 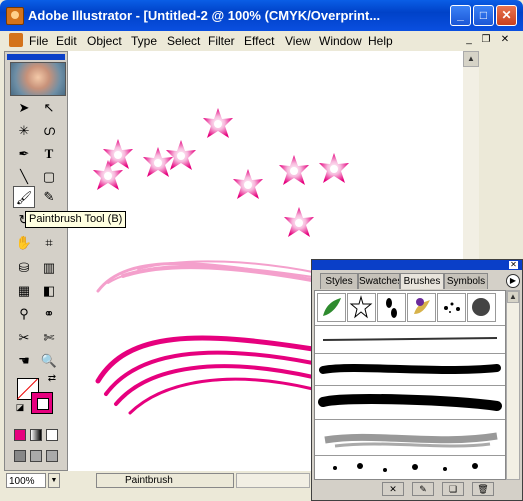 What do you see at coordinates (26, 480) in the screenshot?
I see `zoom-level-field: 100%` at bounding box center [26, 480].